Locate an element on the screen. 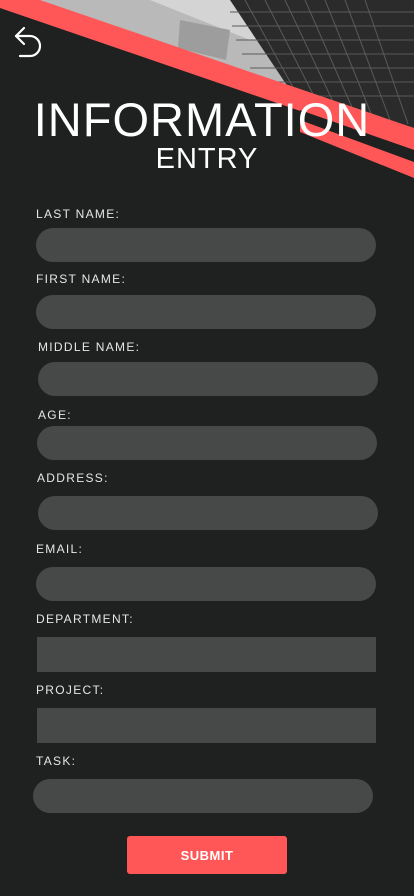 Image resolution: width=414 pixels, height=896 pixels. email-label: EMAIL: is located at coordinates (60, 549).